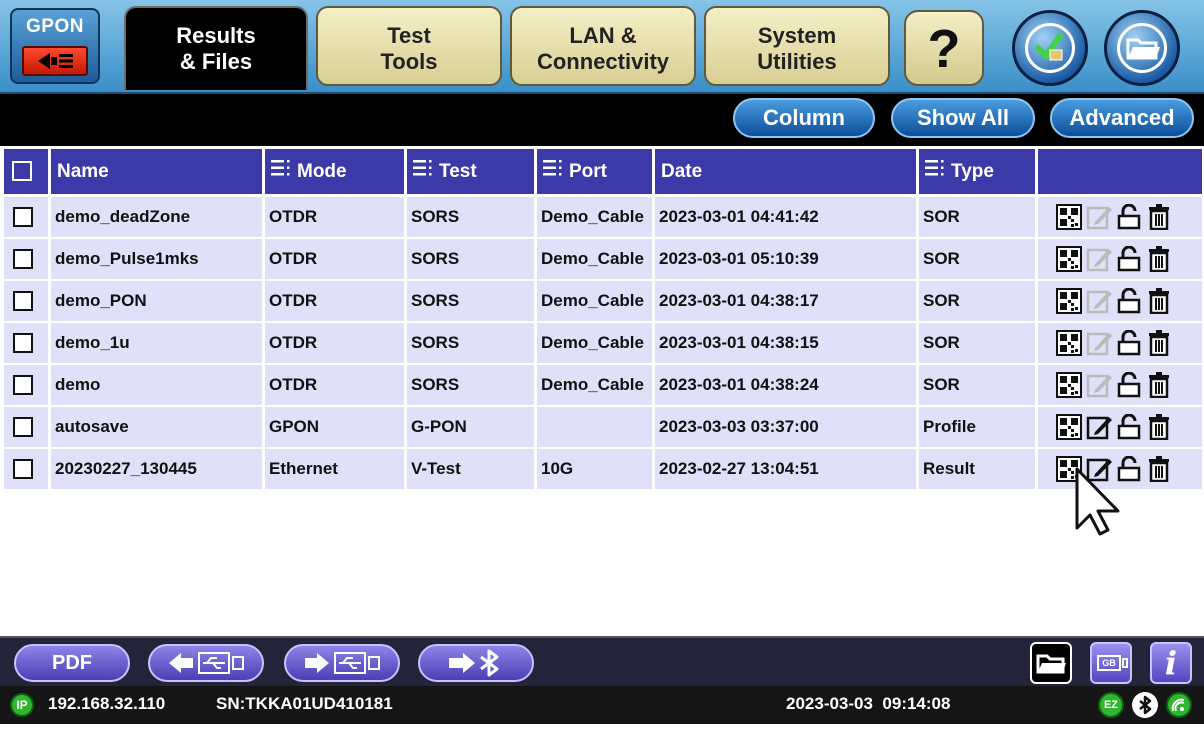 This screenshot has height=731, width=1204. I want to click on table-header-row: Name Mode Test Port Date Type, so click(603, 171).